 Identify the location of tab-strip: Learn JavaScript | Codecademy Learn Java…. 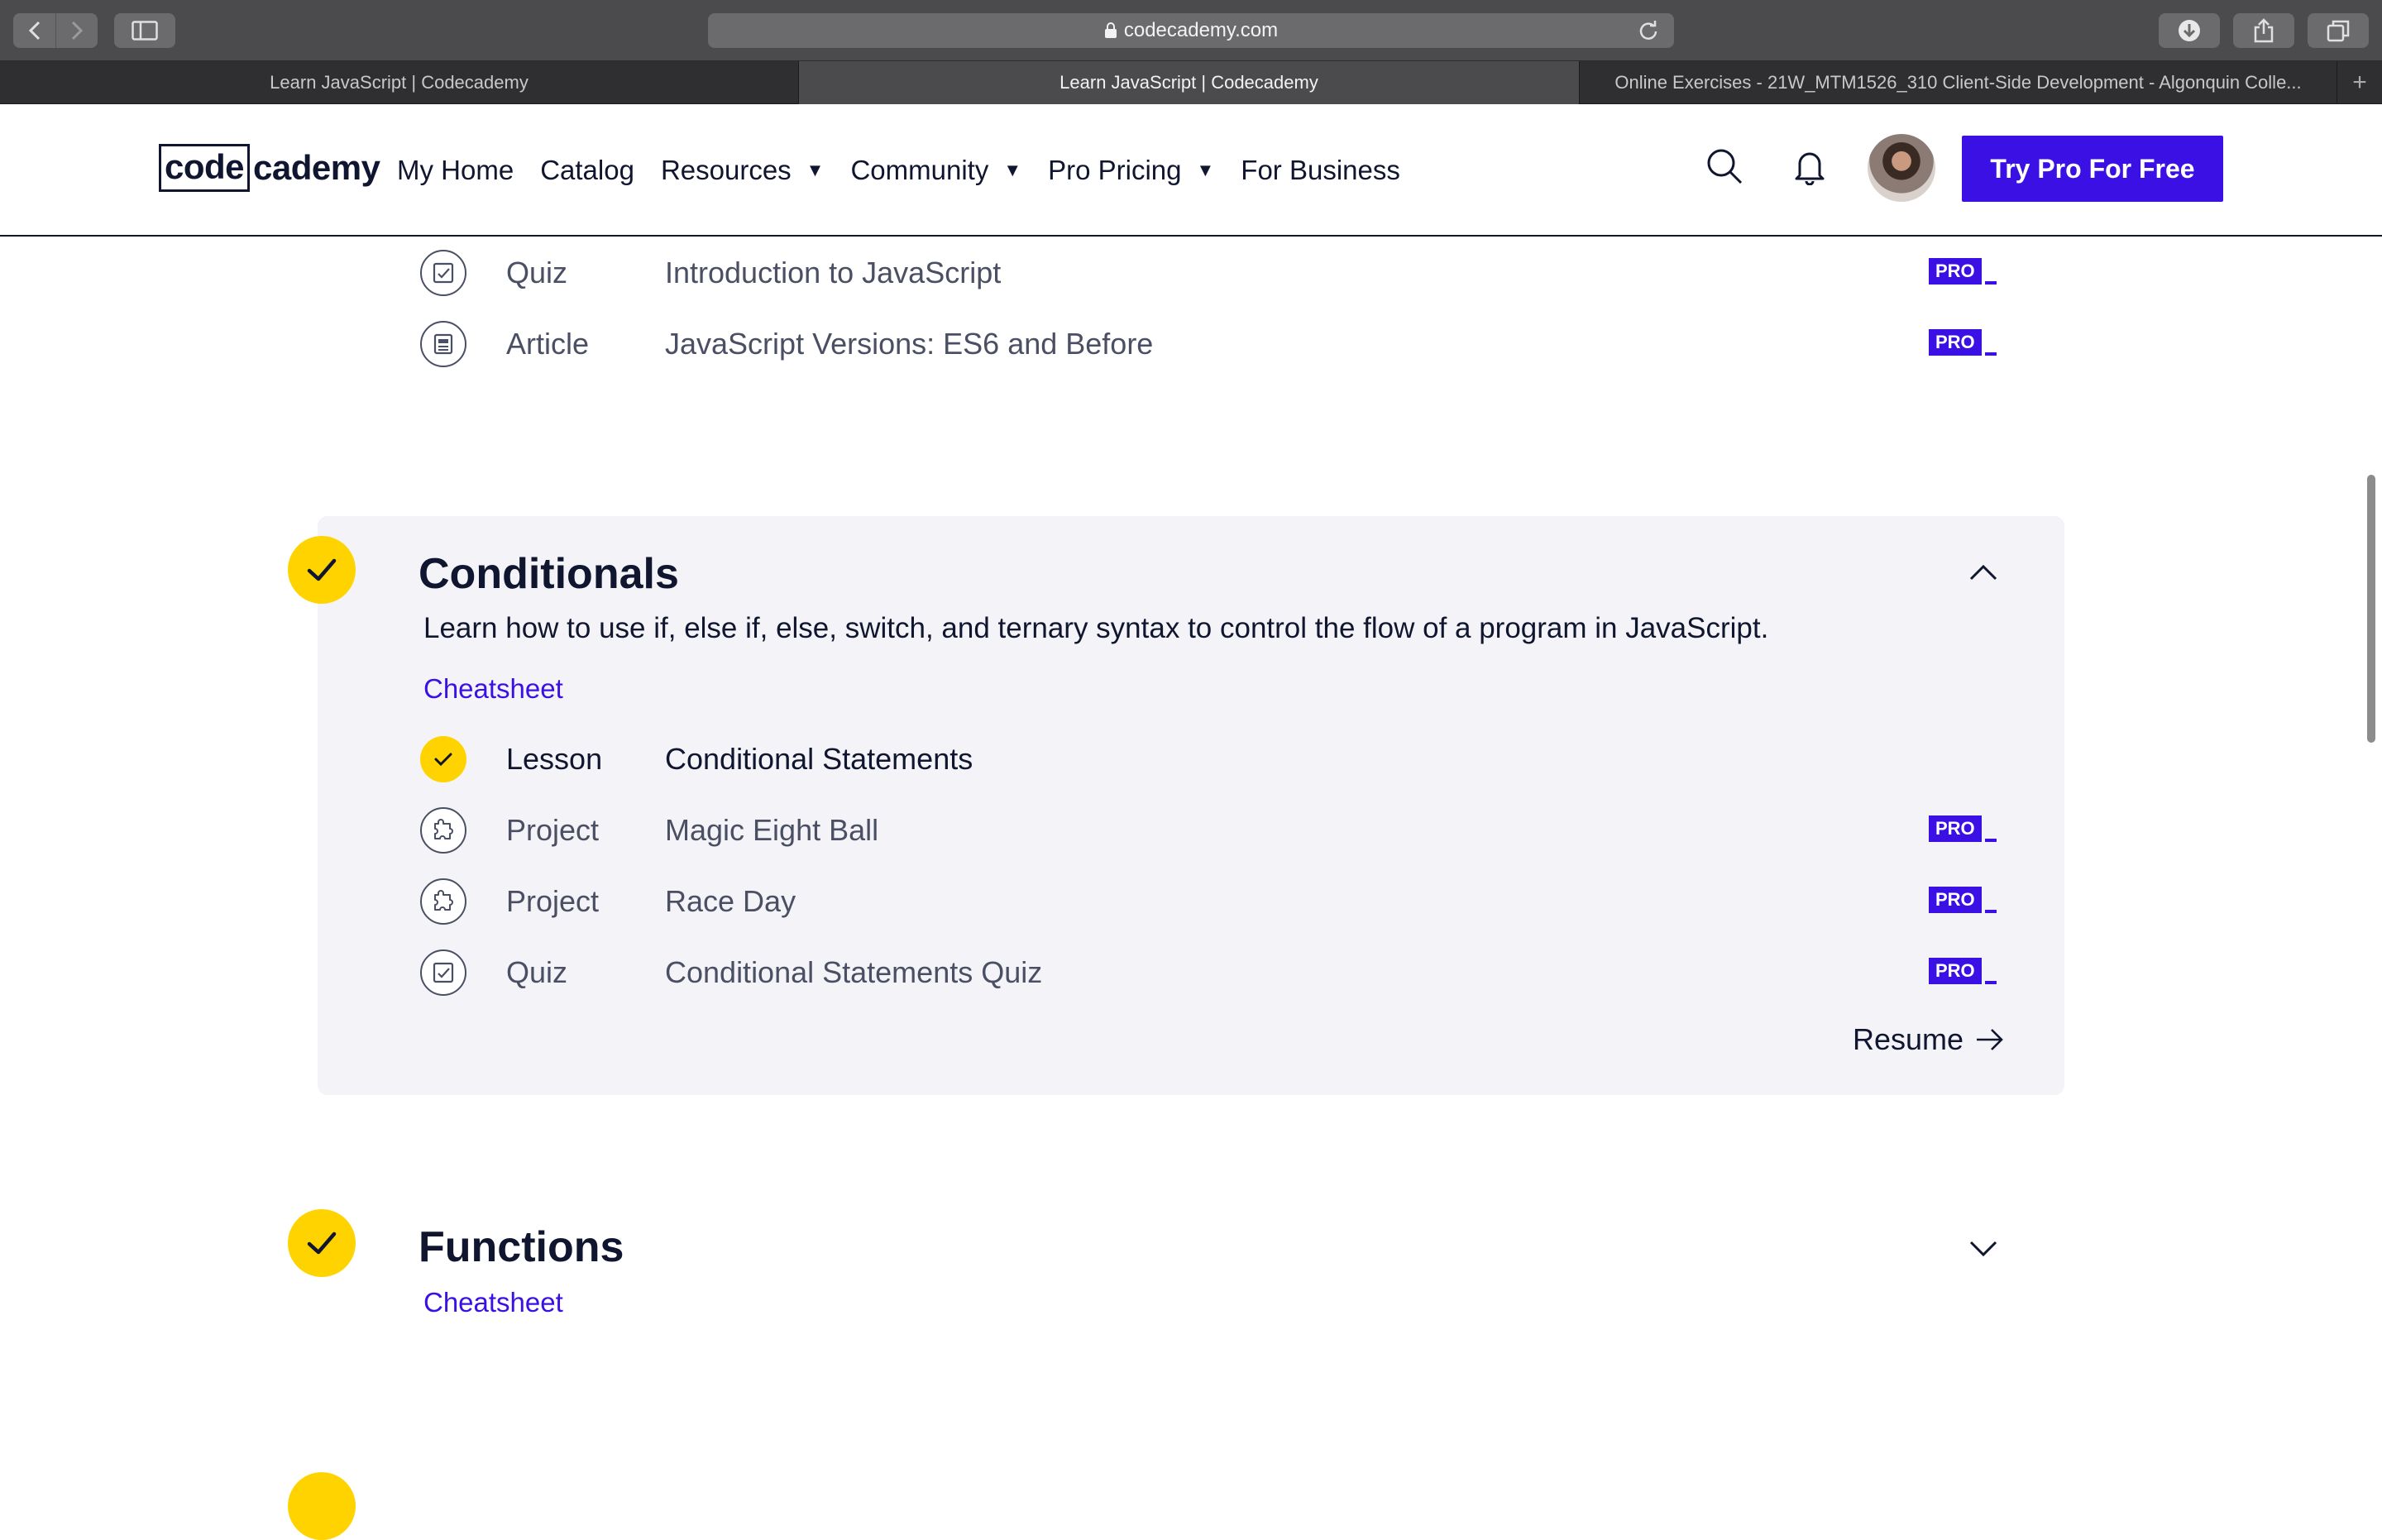
(1191, 82).